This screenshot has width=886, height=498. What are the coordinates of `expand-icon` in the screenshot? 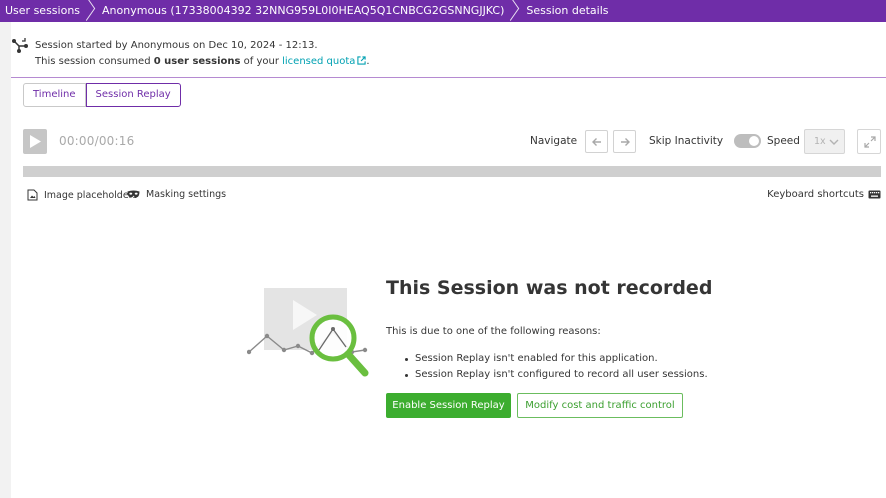 It's located at (870, 142).